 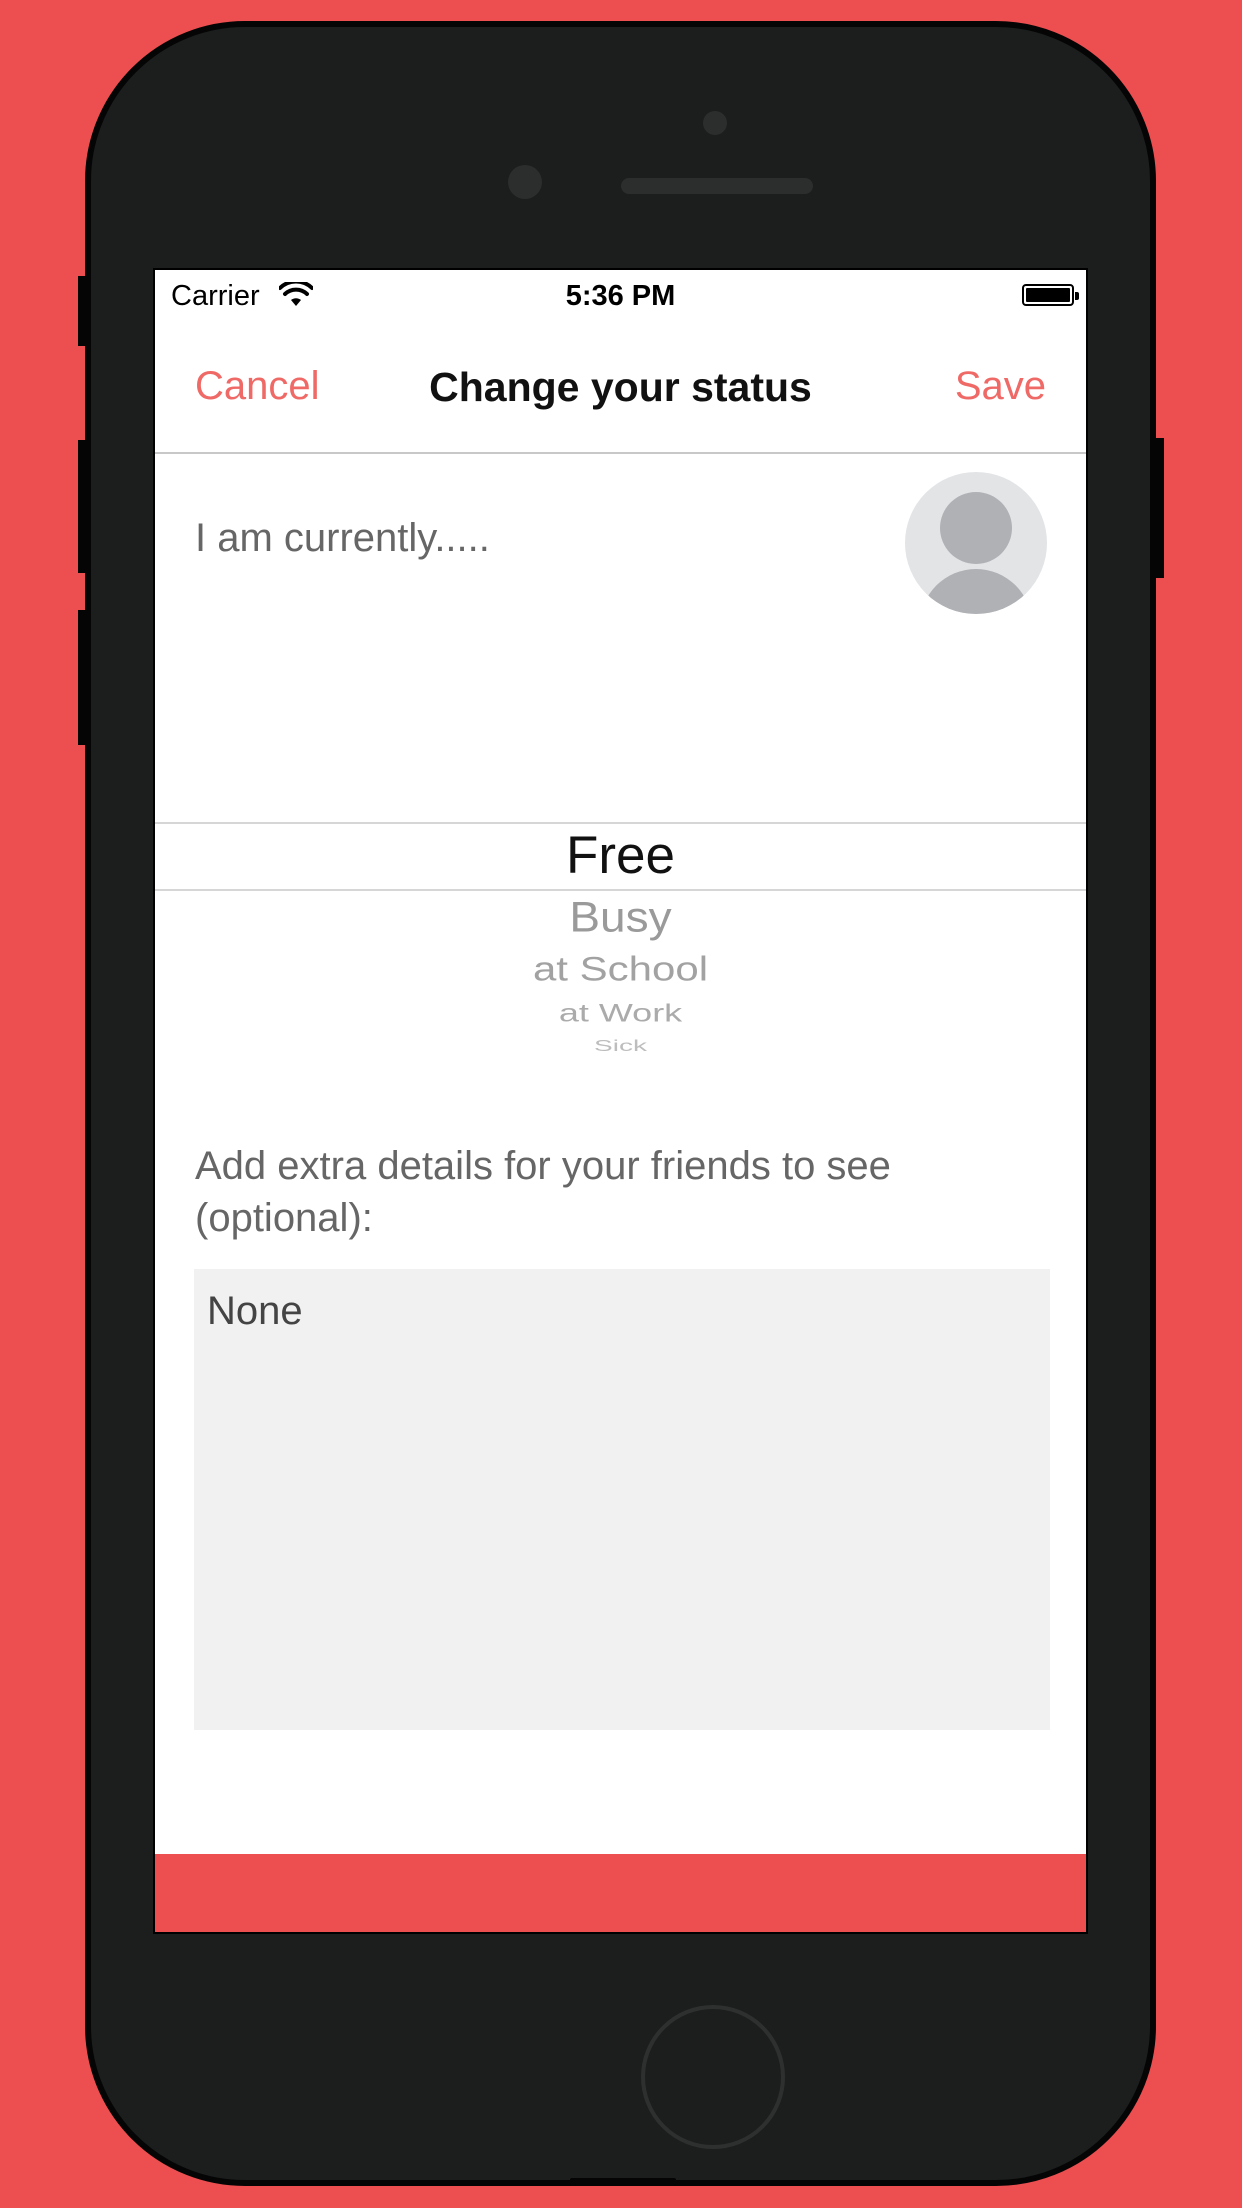 I want to click on power-button, so click(x=1158, y=508).